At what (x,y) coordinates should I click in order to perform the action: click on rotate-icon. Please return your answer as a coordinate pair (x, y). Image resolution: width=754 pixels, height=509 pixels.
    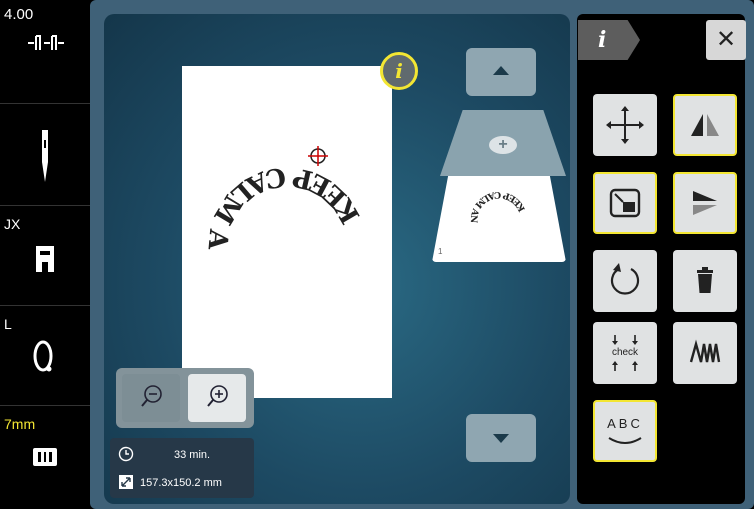
    Looking at the image, I should click on (625, 279).